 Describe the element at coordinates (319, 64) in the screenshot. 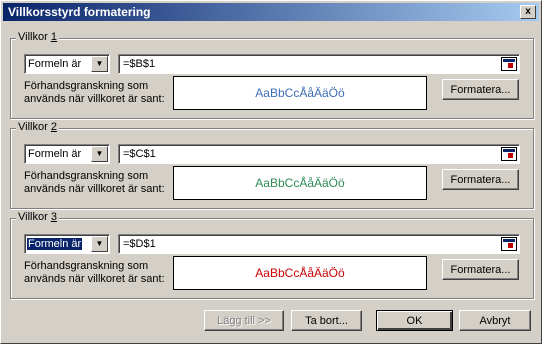

I see `condition-1-formula-input: =$B$1` at that location.